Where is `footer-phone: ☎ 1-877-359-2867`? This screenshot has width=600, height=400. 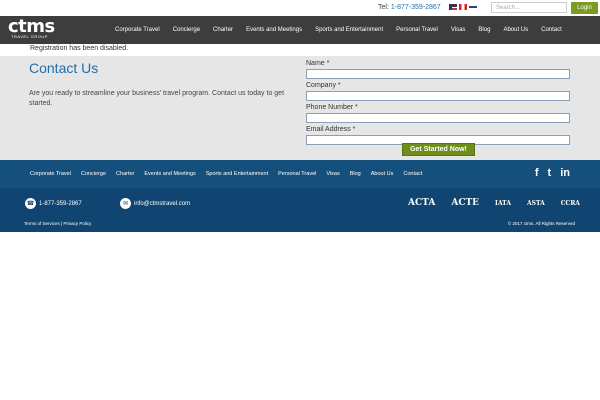 footer-phone: ☎ 1-877-359-2867 is located at coordinates (53, 203).